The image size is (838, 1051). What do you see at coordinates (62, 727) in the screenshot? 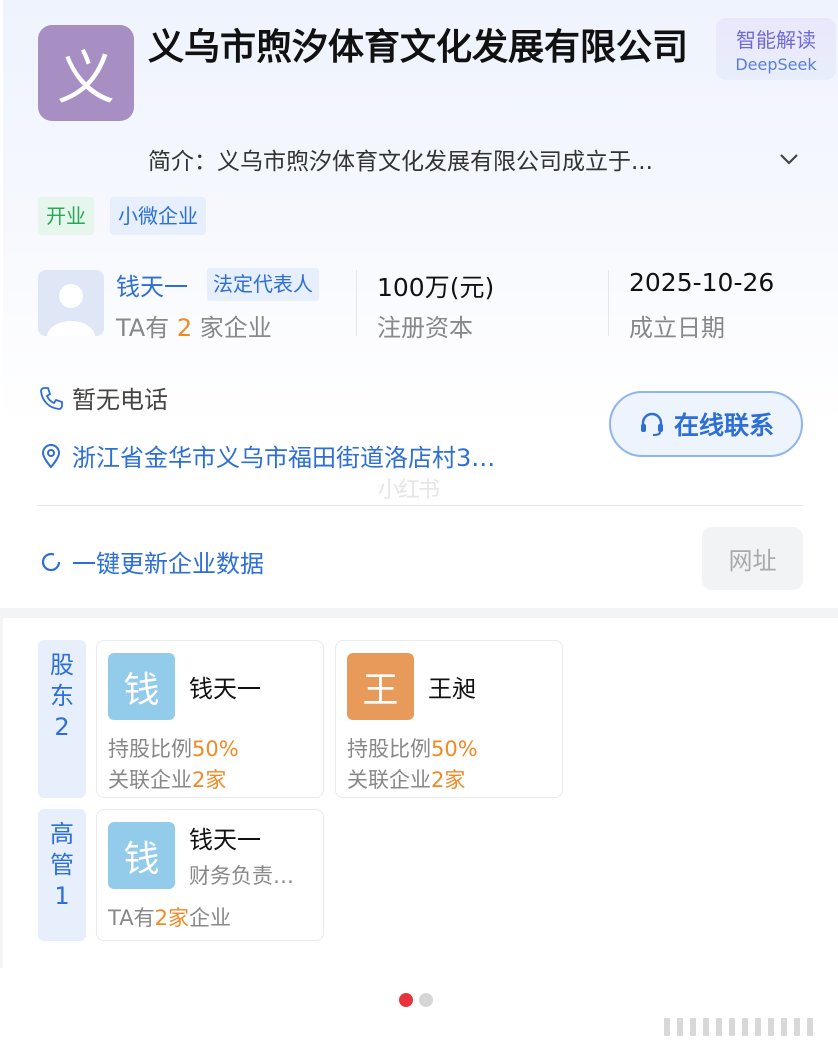
I see `shareholders-label-count: 2` at bounding box center [62, 727].